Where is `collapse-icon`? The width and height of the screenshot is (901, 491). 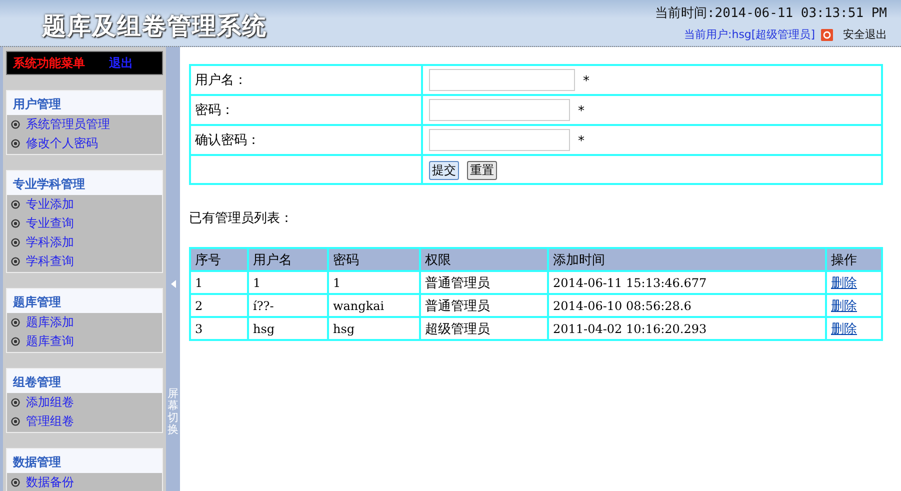 collapse-icon is located at coordinates (173, 284).